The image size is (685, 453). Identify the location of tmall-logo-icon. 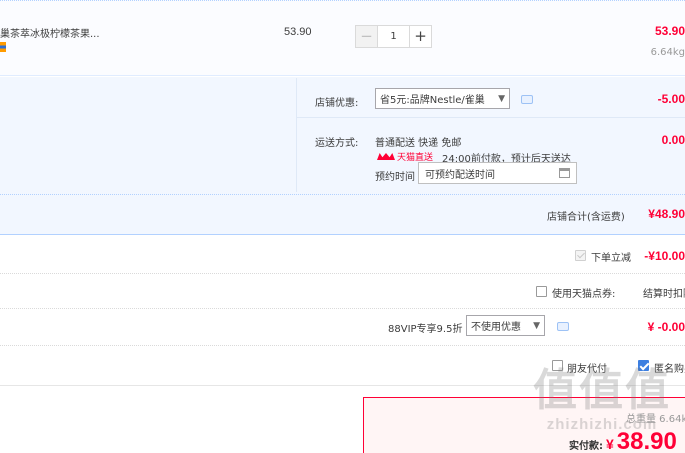
(386, 156).